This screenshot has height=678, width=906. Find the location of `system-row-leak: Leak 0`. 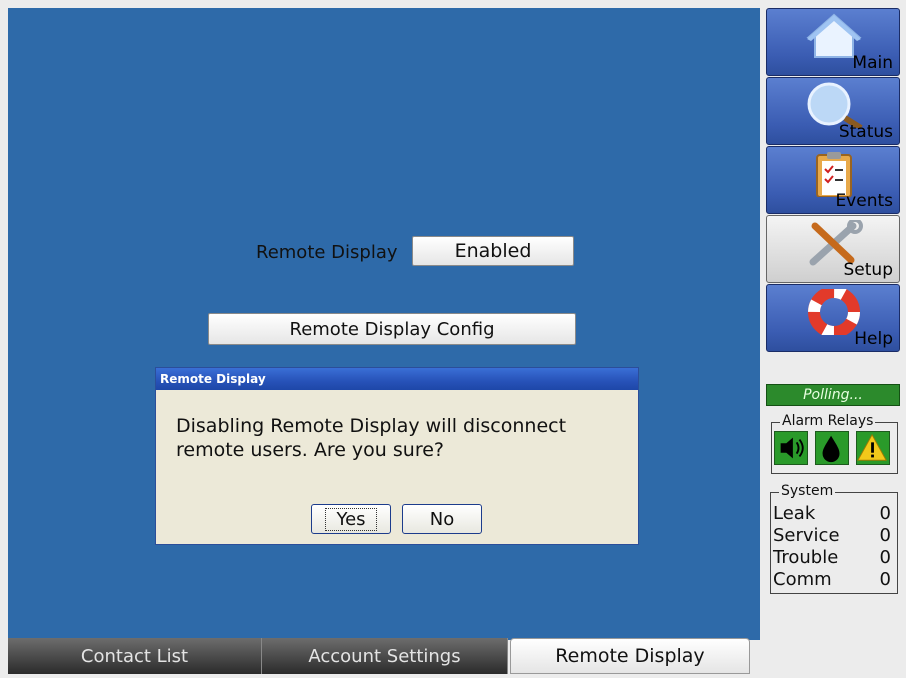

system-row-leak: Leak 0 is located at coordinates (832, 513).